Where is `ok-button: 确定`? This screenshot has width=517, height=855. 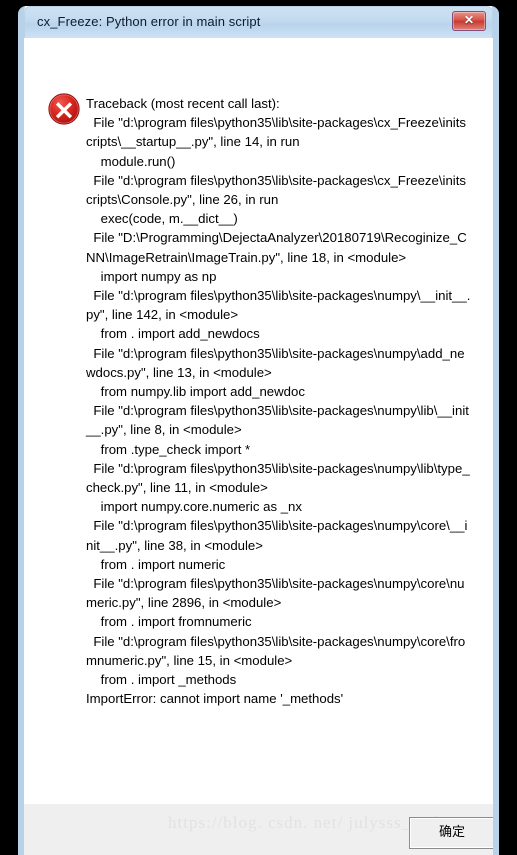
ok-button: 确定 is located at coordinates (451, 833).